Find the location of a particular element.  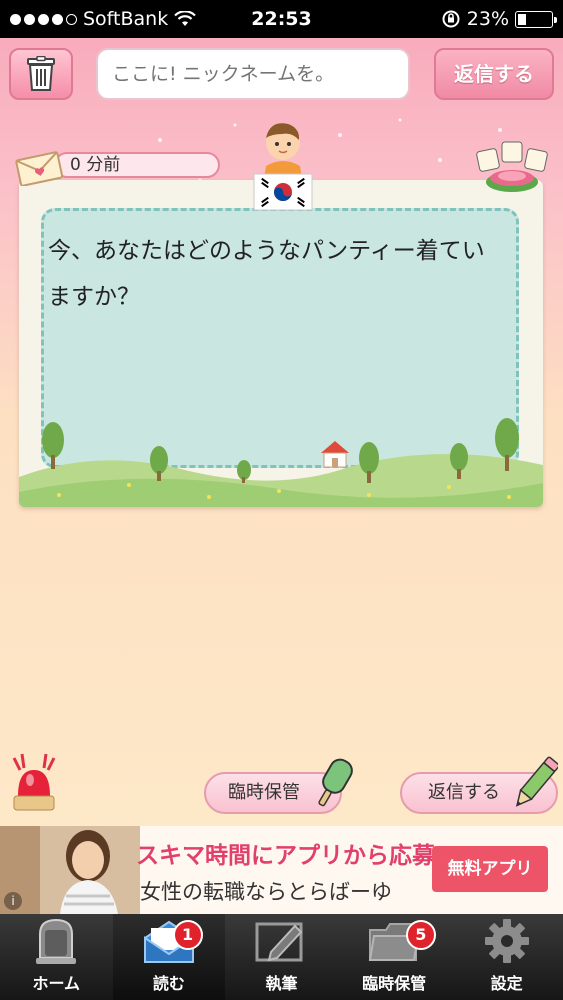

ad-info-icon: i is located at coordinates (13, 901).